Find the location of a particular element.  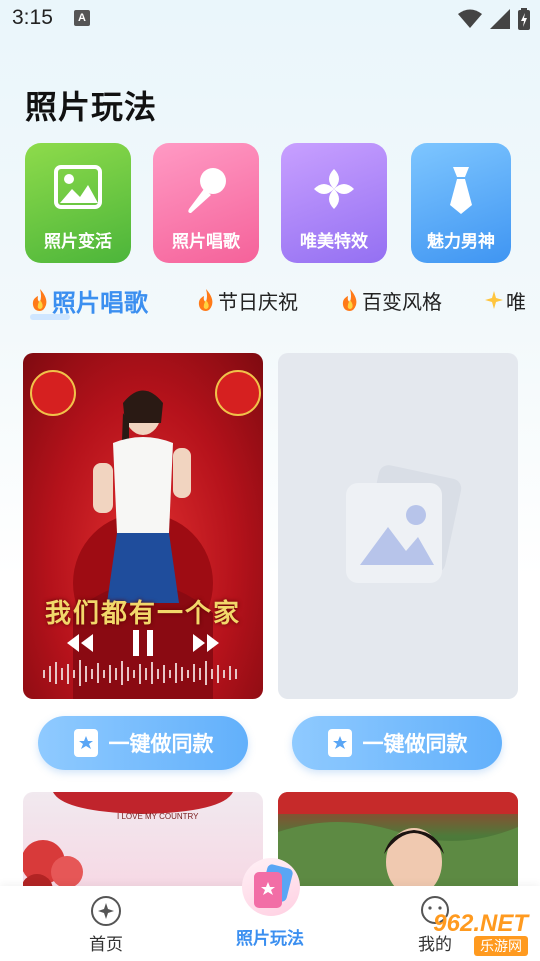

photo-play-bubble is located at coordinates (271, 887).